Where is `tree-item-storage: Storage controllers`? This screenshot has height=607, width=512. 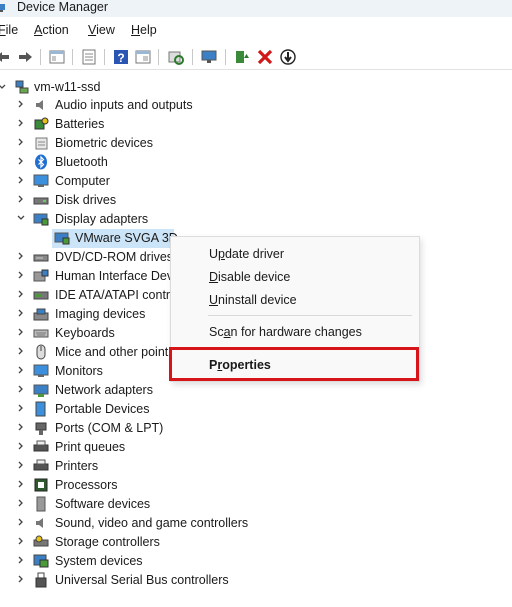 tree-item-storage: Storage controllers is located at coordinates (150, 542).